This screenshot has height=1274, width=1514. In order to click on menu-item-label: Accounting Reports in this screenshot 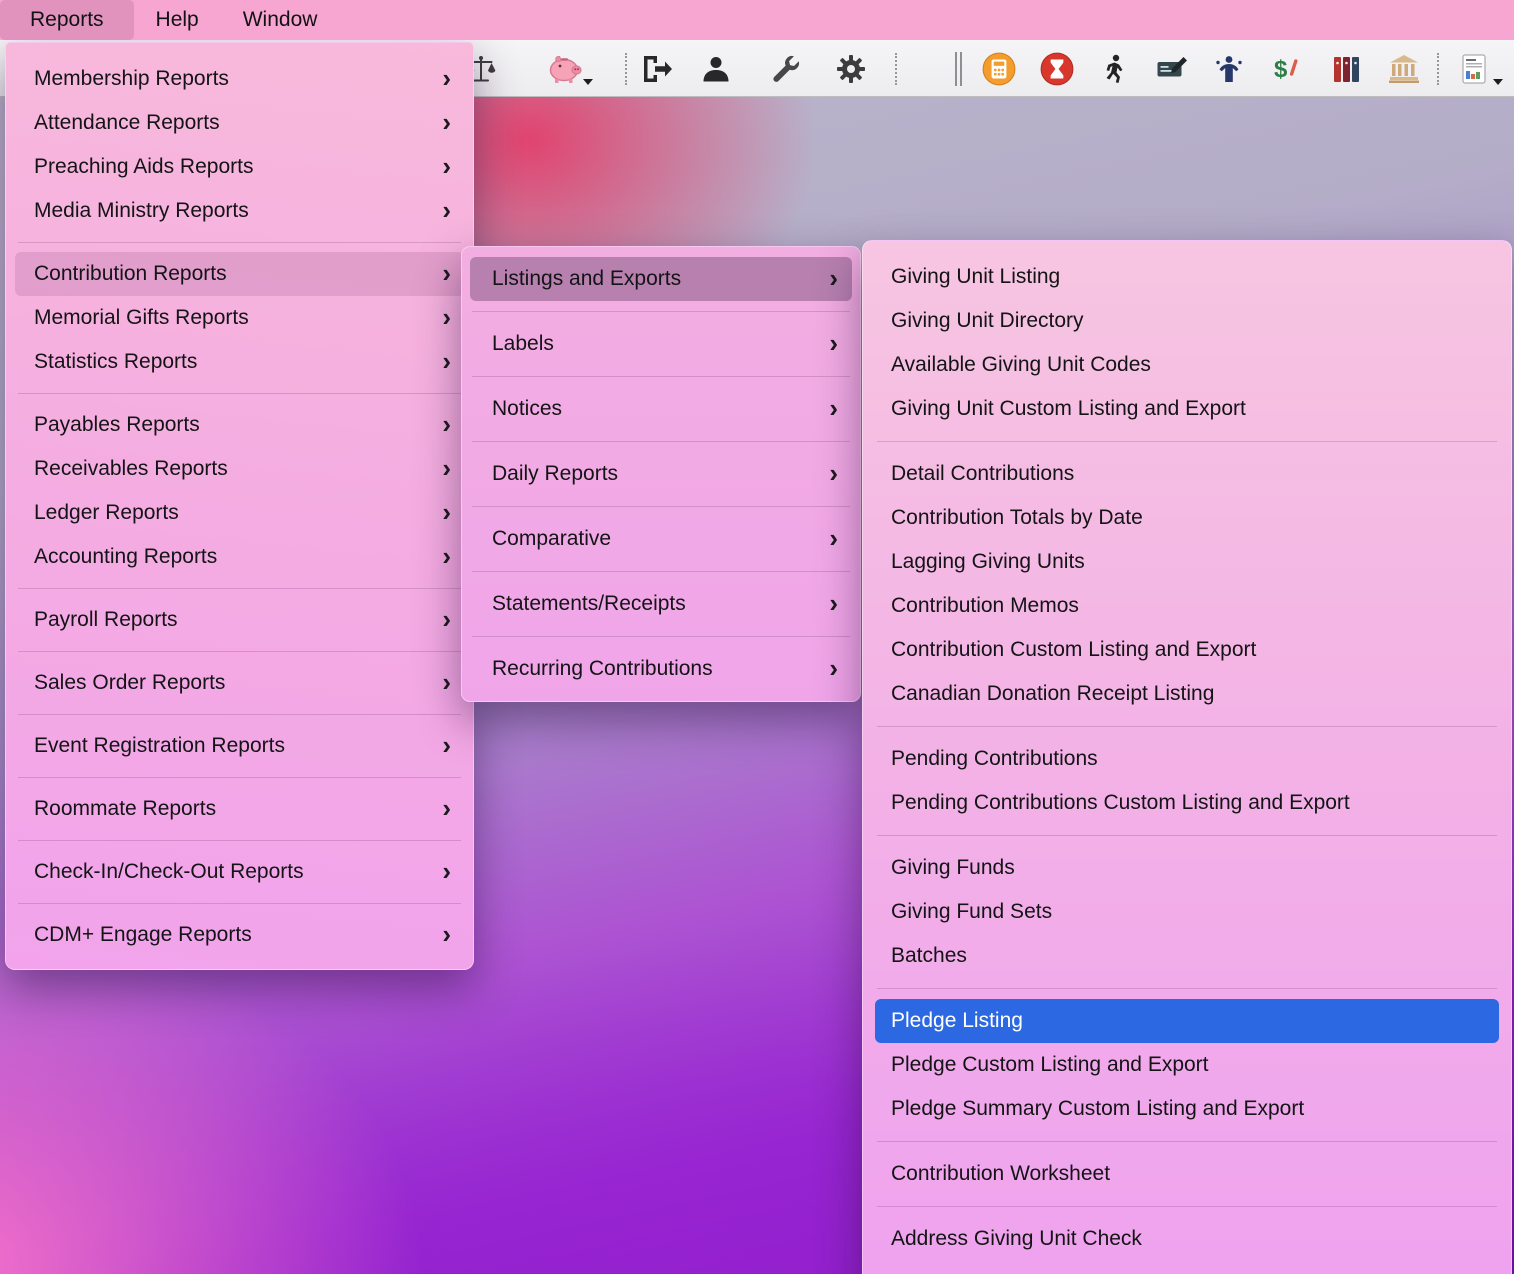, I will do `click(126, 556)`.